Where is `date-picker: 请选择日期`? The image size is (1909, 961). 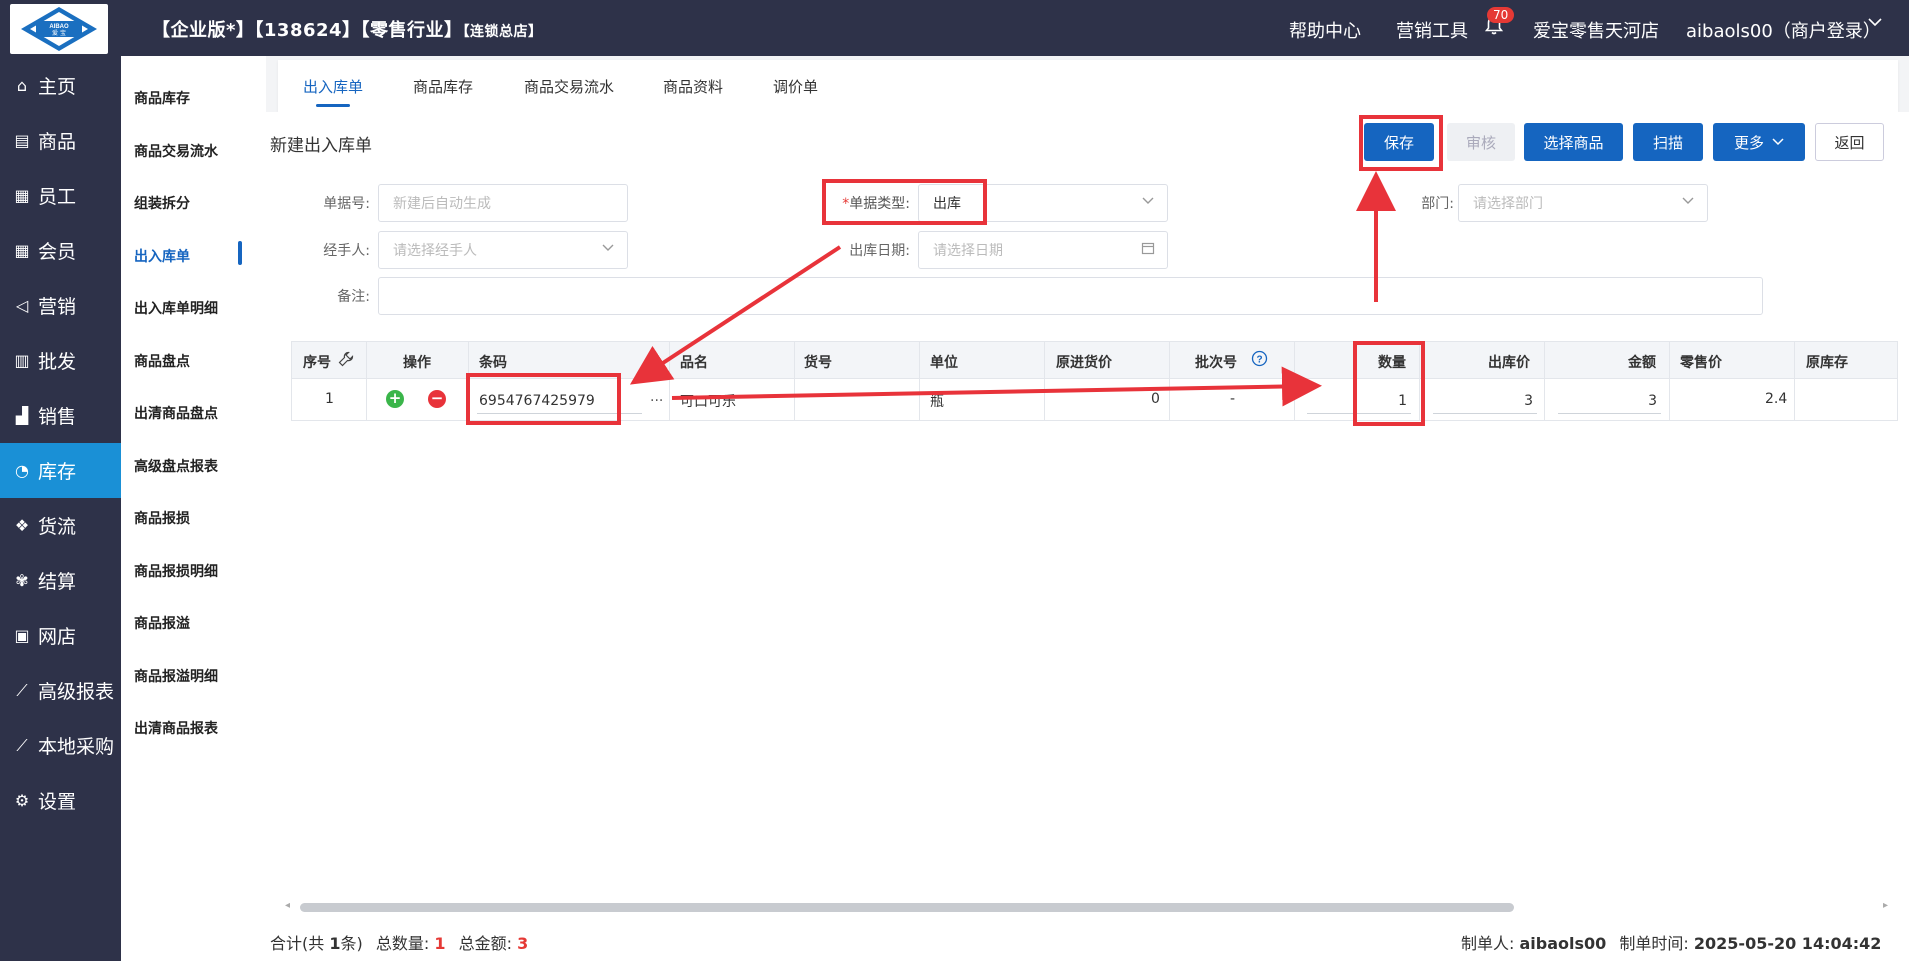 date-picker: 请选择日期 is located at coordinates (1043, 250).